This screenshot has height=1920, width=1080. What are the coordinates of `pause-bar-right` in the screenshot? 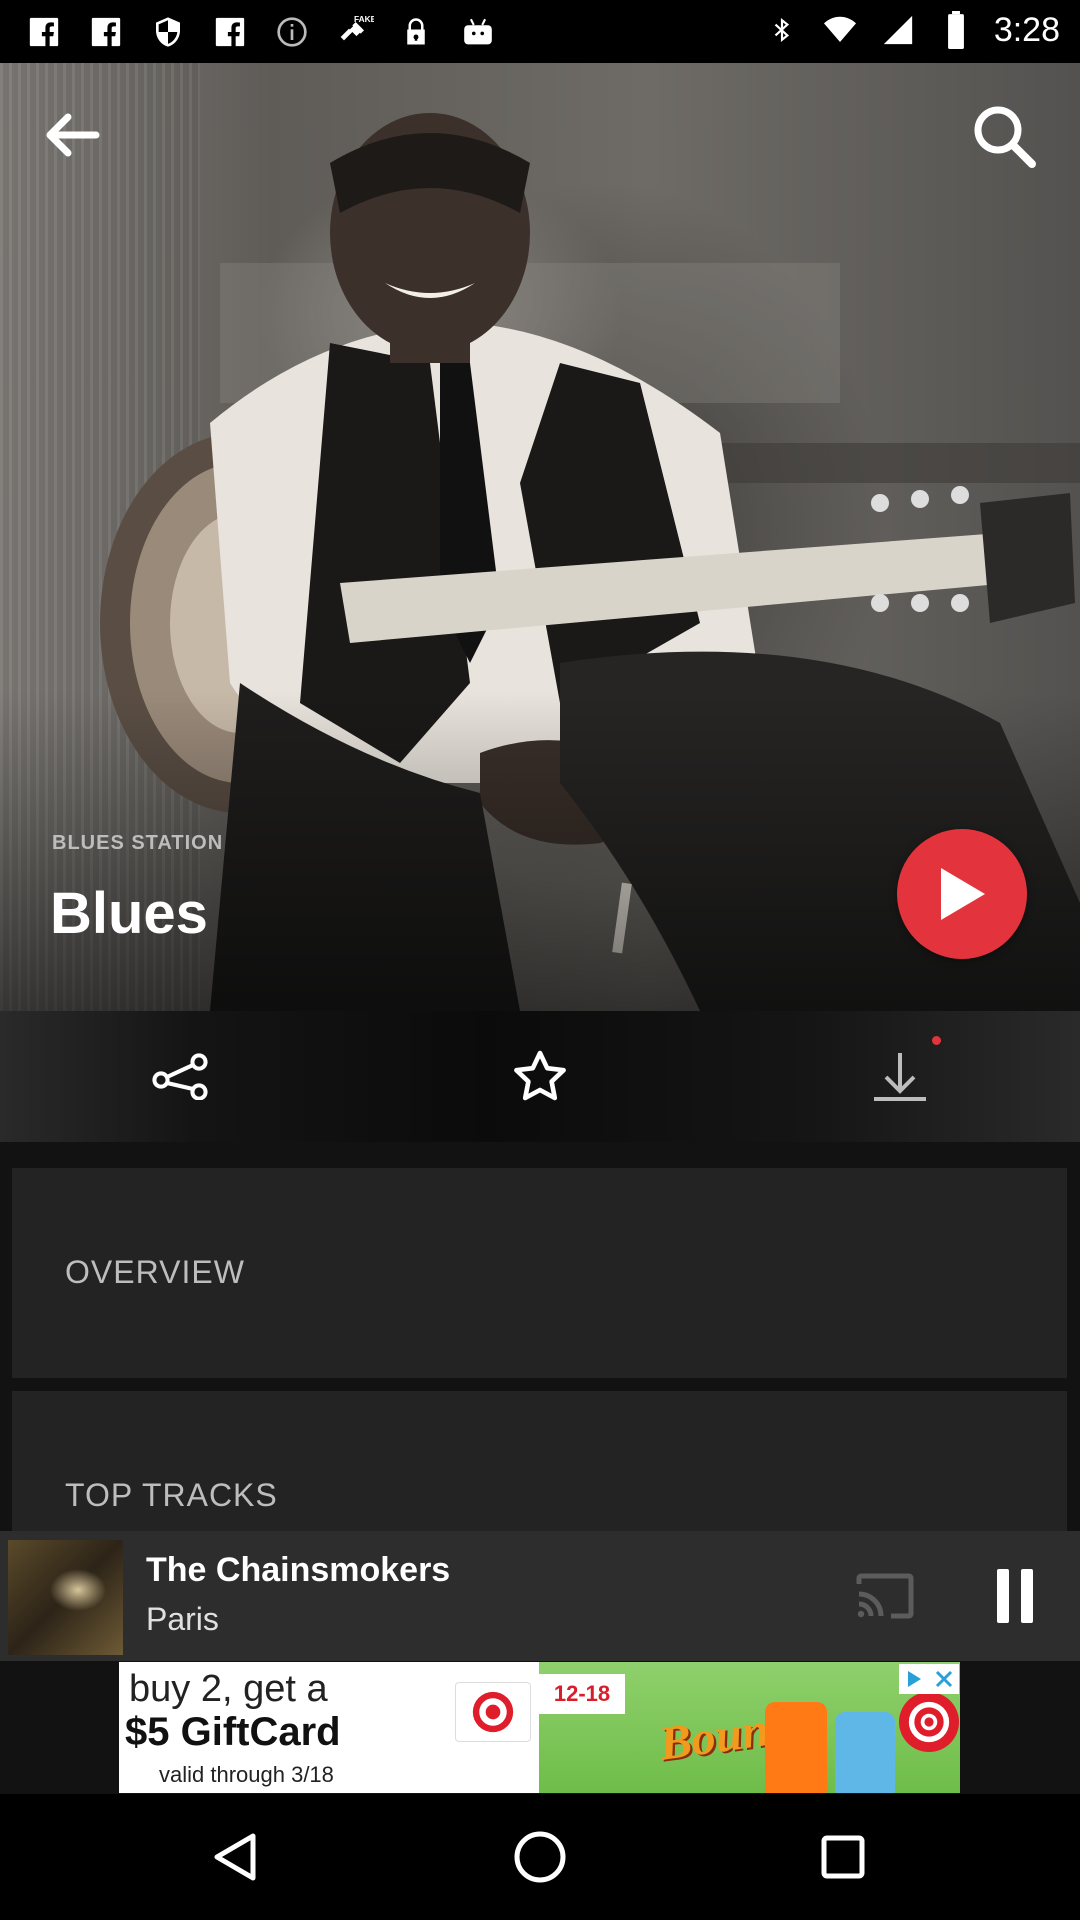 It's located at (1027, 1596).